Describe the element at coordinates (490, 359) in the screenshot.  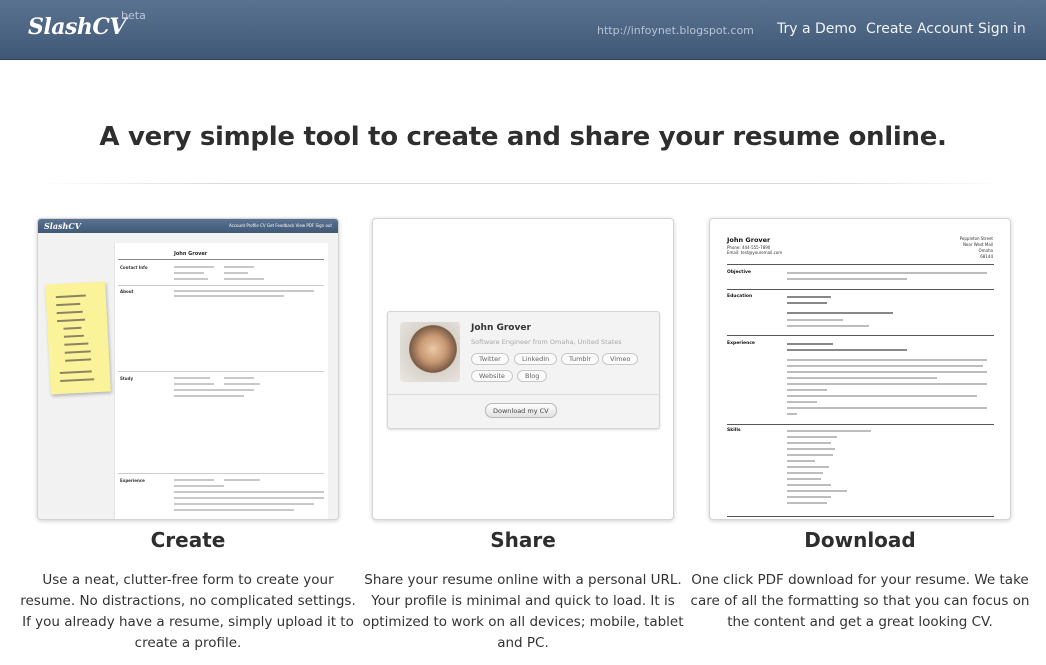
I see `twitter-link-chip: Twitter` at that location.